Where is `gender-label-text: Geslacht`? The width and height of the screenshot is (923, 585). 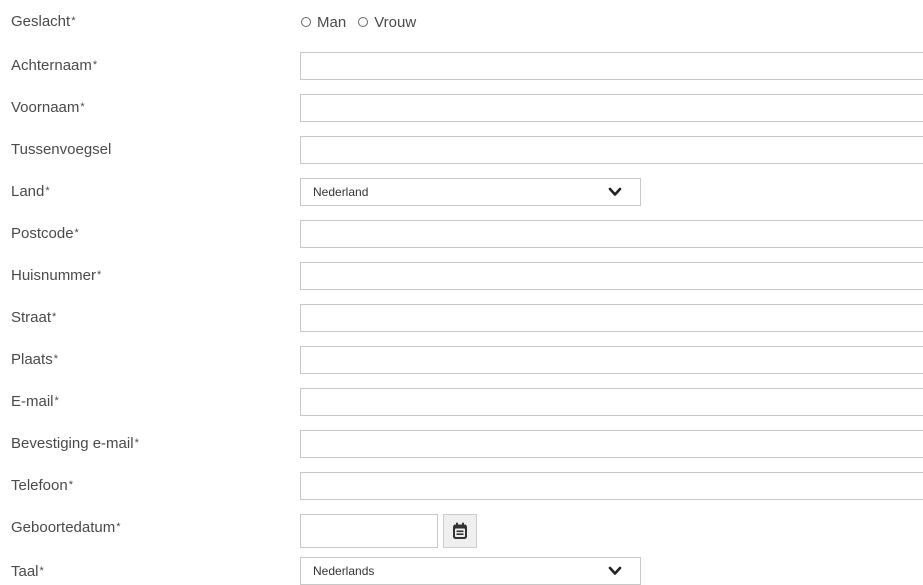
gender-label-text: Geslacht is located at coordinates (41, 21).